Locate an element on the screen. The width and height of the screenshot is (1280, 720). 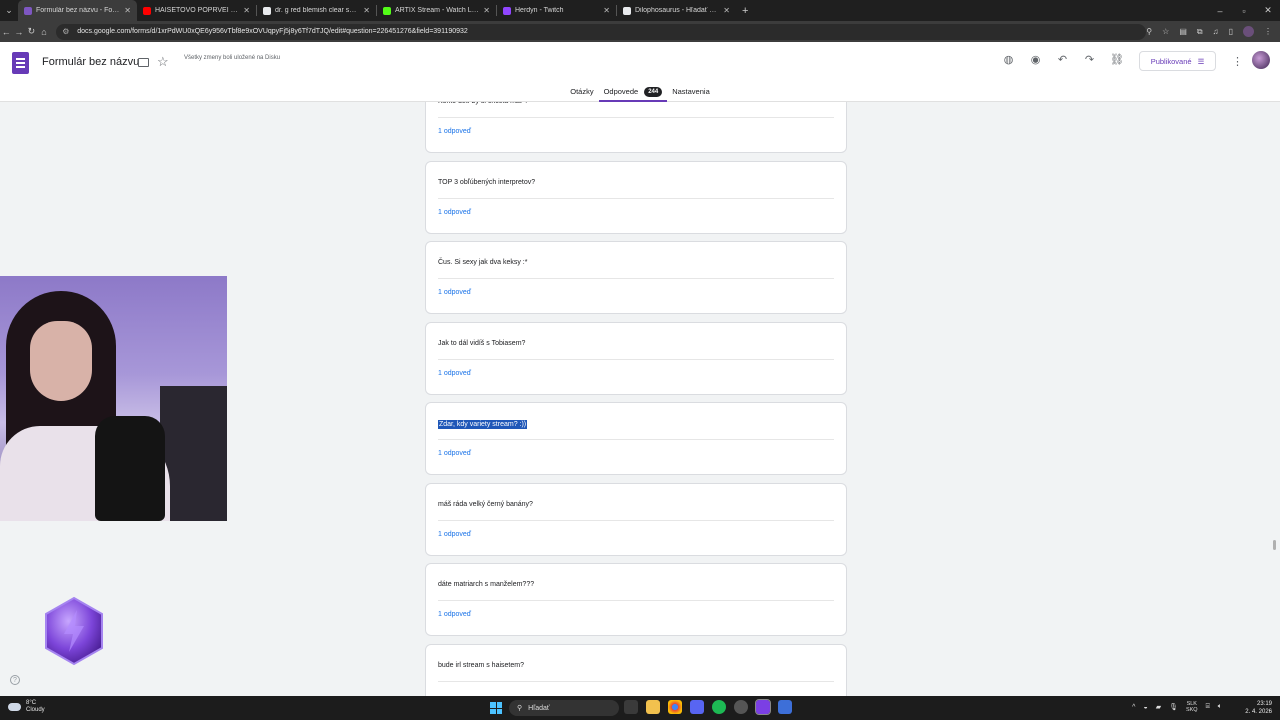
close-window-icon: ✕ is located at coordinates (1268, 10).